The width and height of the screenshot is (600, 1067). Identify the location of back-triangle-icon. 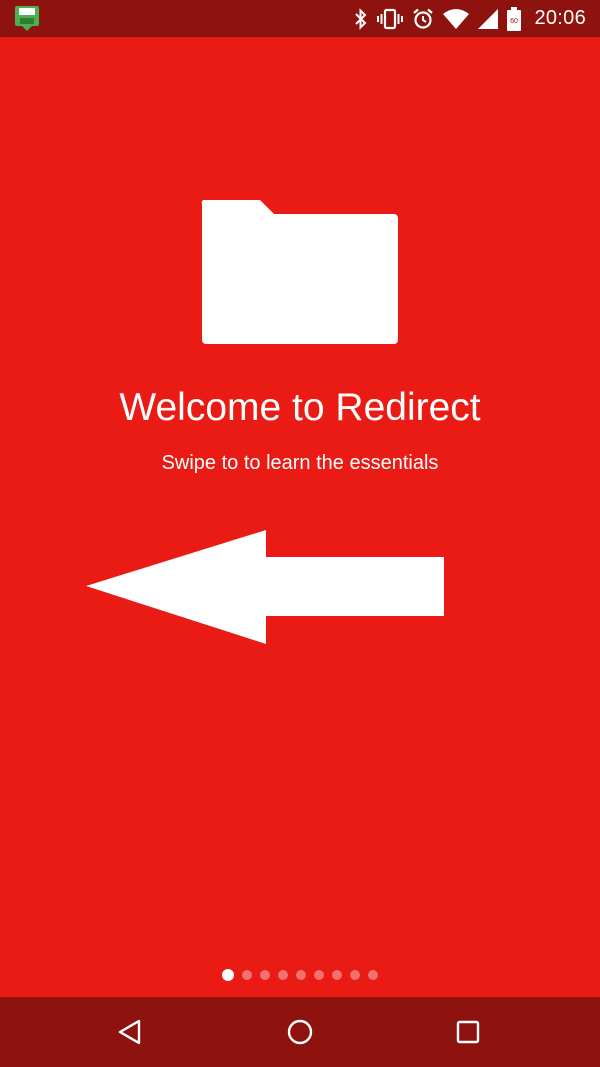
(129, 1032).